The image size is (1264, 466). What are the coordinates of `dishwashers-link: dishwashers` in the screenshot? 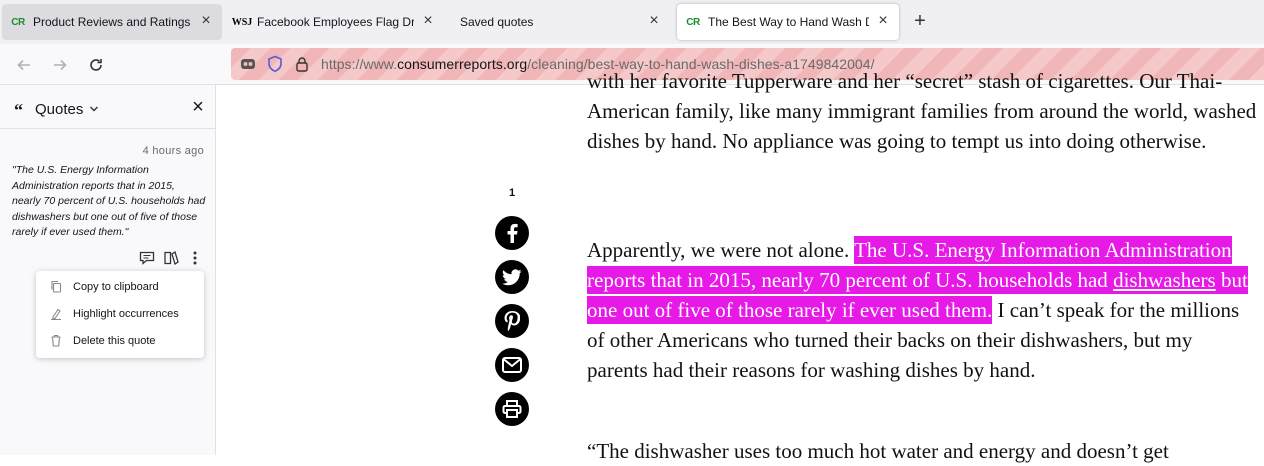 It's located at (1164, 280).